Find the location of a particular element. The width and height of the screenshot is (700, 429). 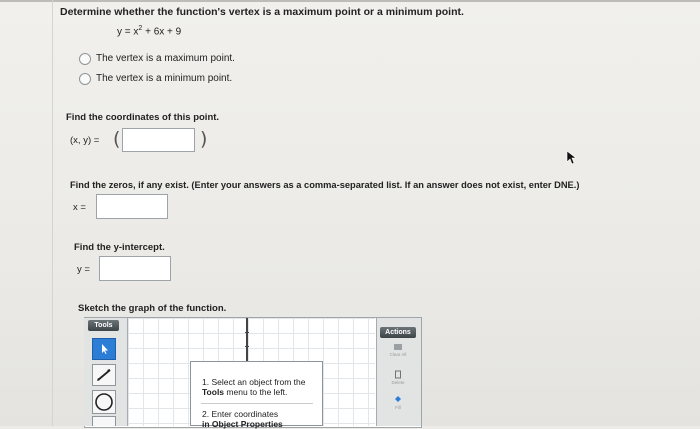

radio-minimum is located at coordinates (85, 79).